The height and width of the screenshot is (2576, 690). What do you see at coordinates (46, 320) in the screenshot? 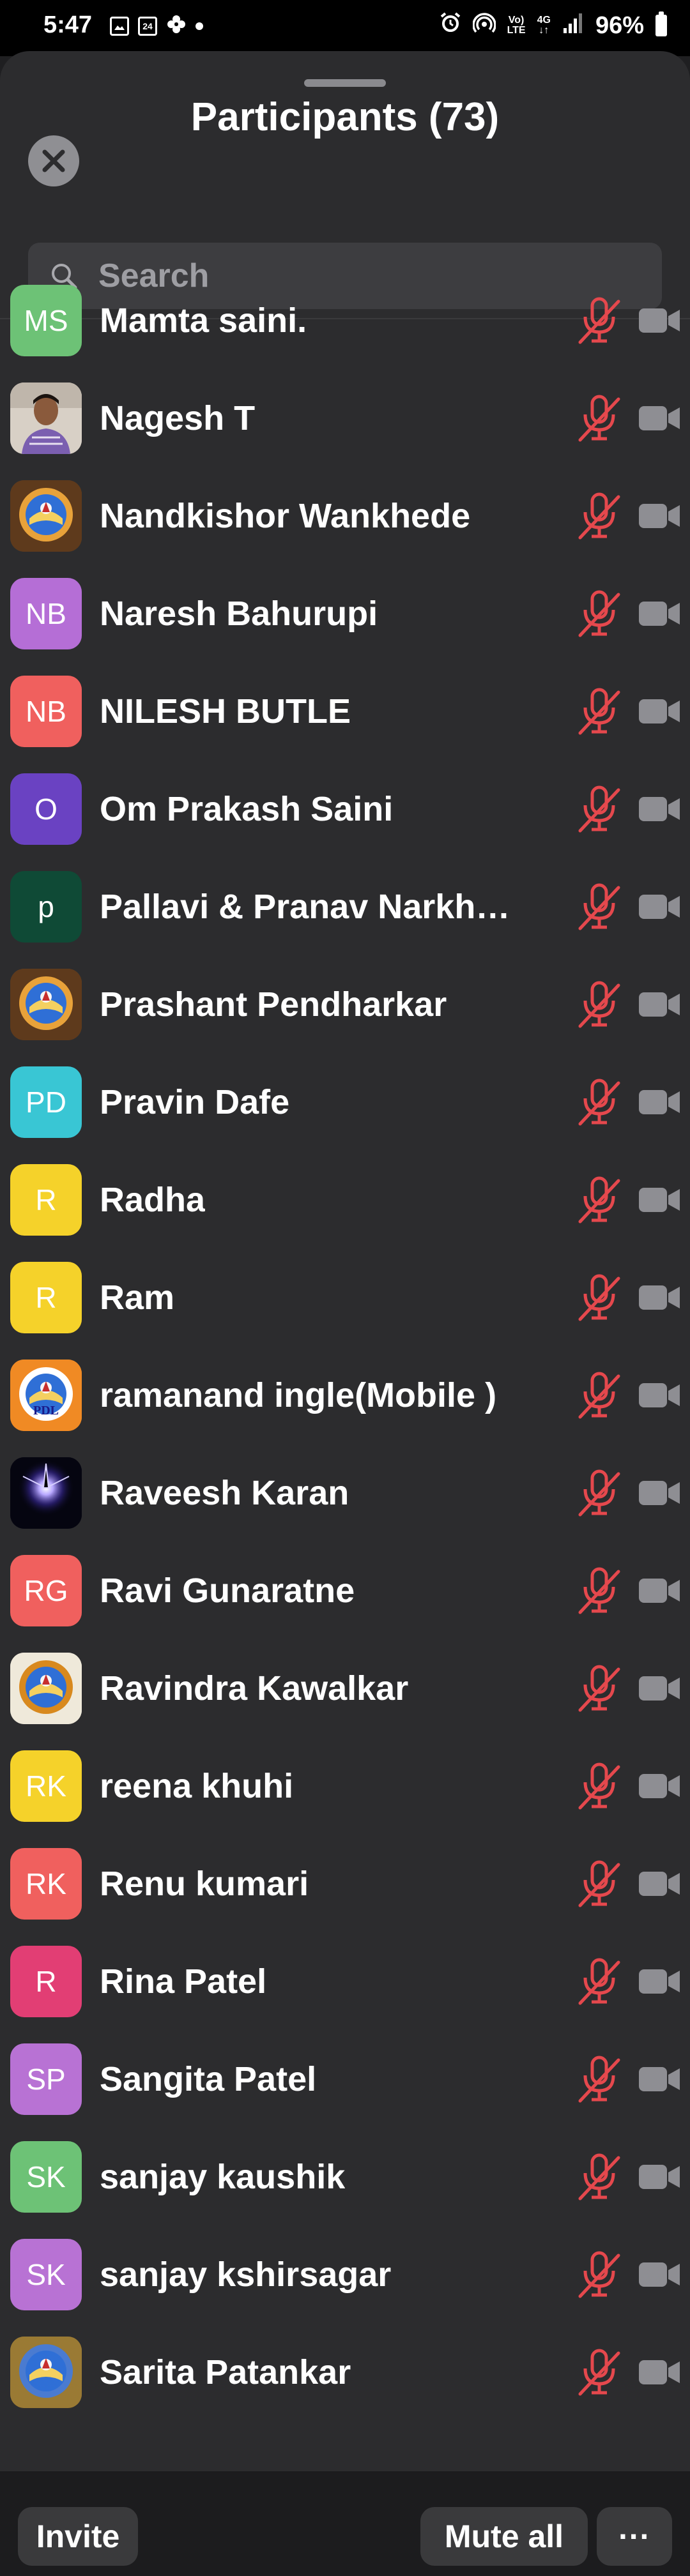
I see `avatar-initials: MS` at bounding box center [46, 320].